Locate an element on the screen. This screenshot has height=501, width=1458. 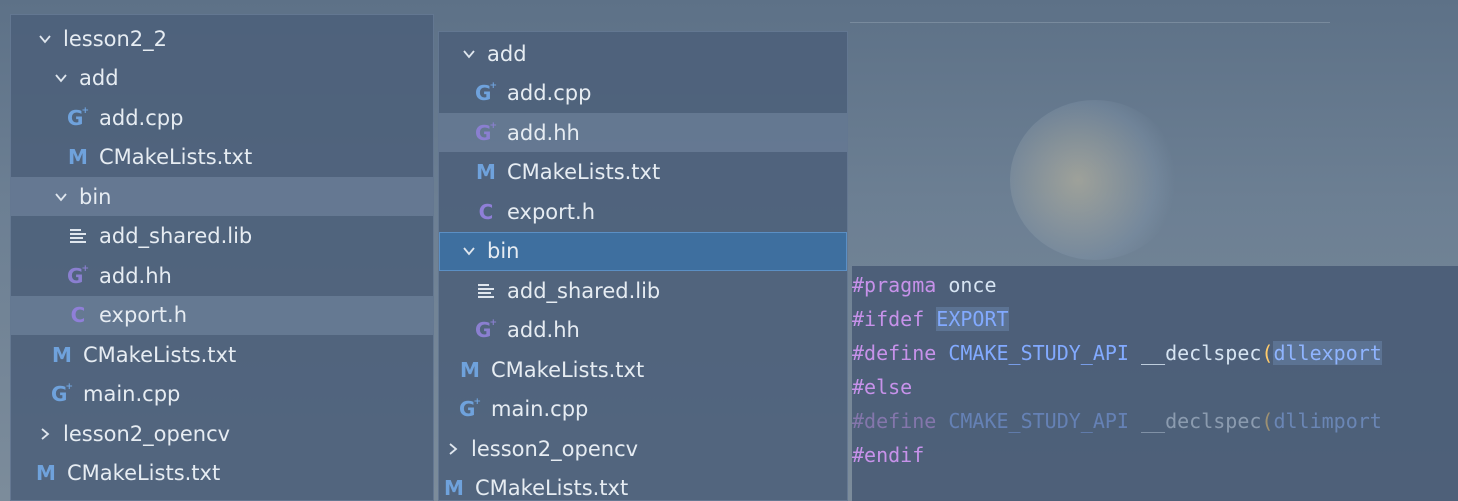
code-line: #endif is located at coordinates (888, 455).